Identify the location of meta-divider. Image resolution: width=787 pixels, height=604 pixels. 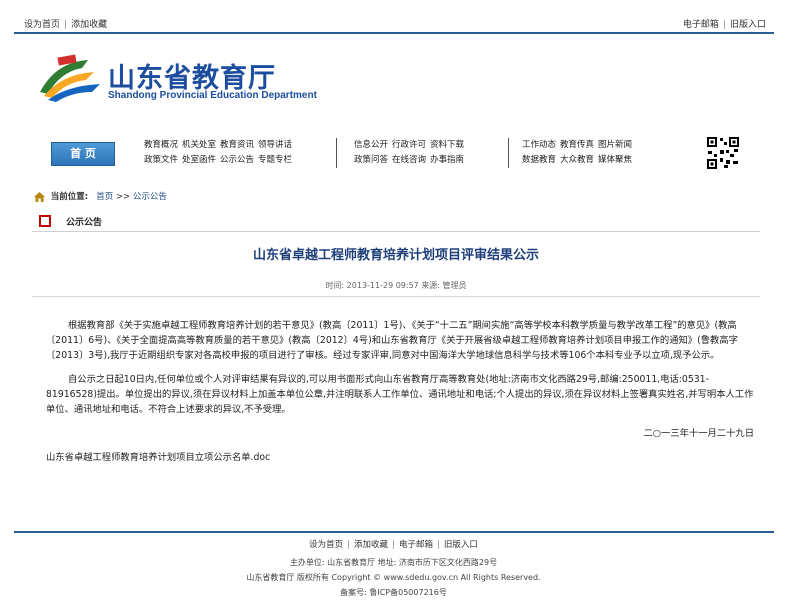
(396, 296).